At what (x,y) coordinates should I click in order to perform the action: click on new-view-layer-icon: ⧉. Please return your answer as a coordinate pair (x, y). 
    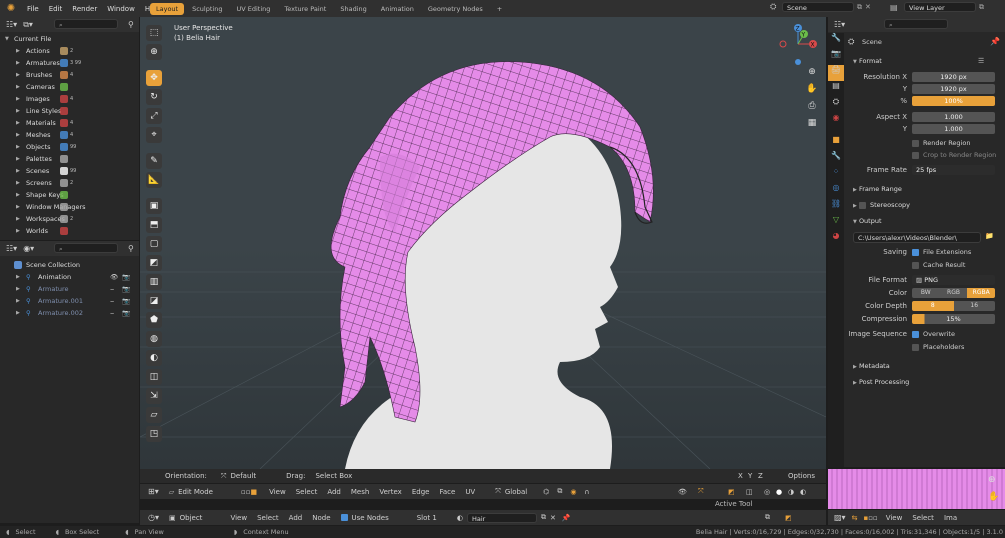
    Looking at the image, I should click on (981, 7).